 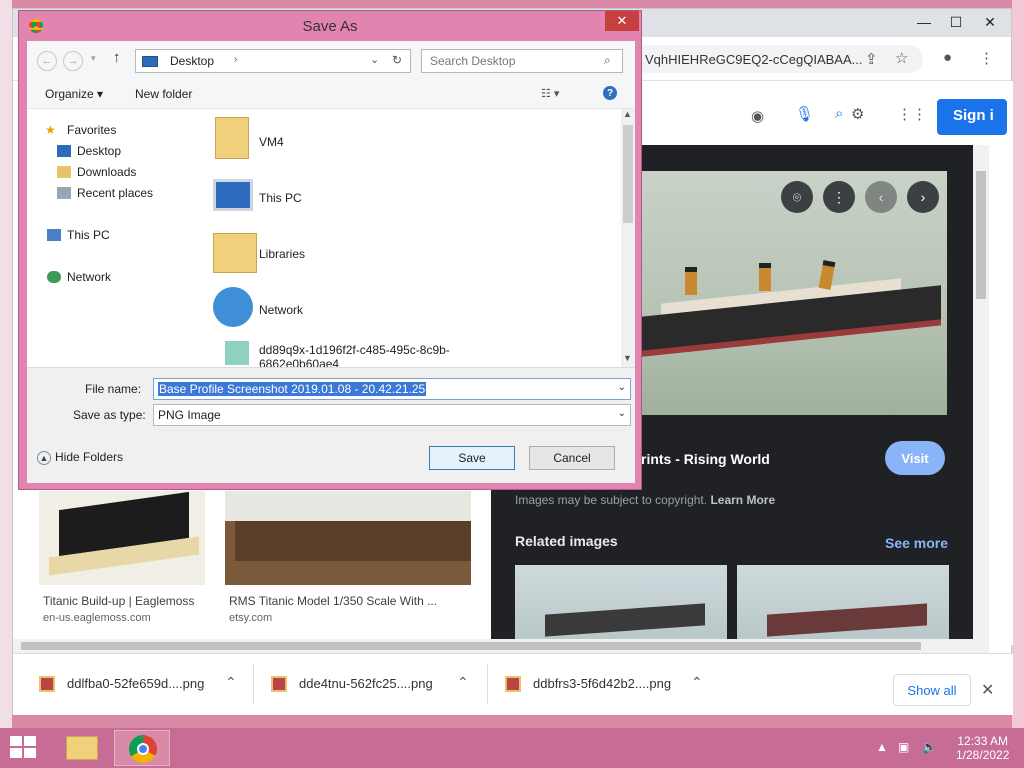 What do you see at coordinates (986, 58) in the screenshot?
I see `menu-icon: ⋮` at bounding box center [986, 58].